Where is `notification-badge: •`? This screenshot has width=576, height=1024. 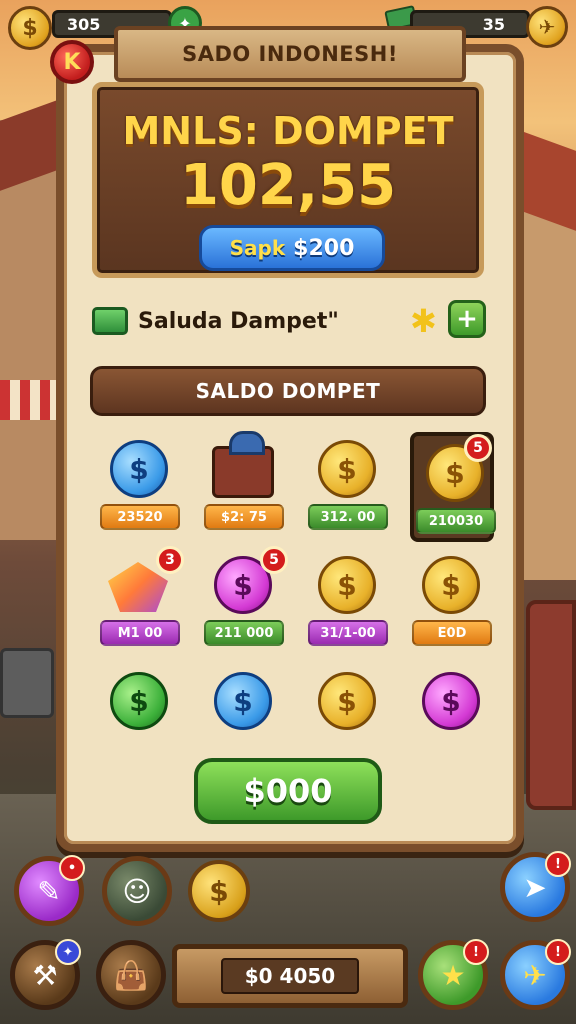 notification-badge: • is located at coordinates (72, 868).